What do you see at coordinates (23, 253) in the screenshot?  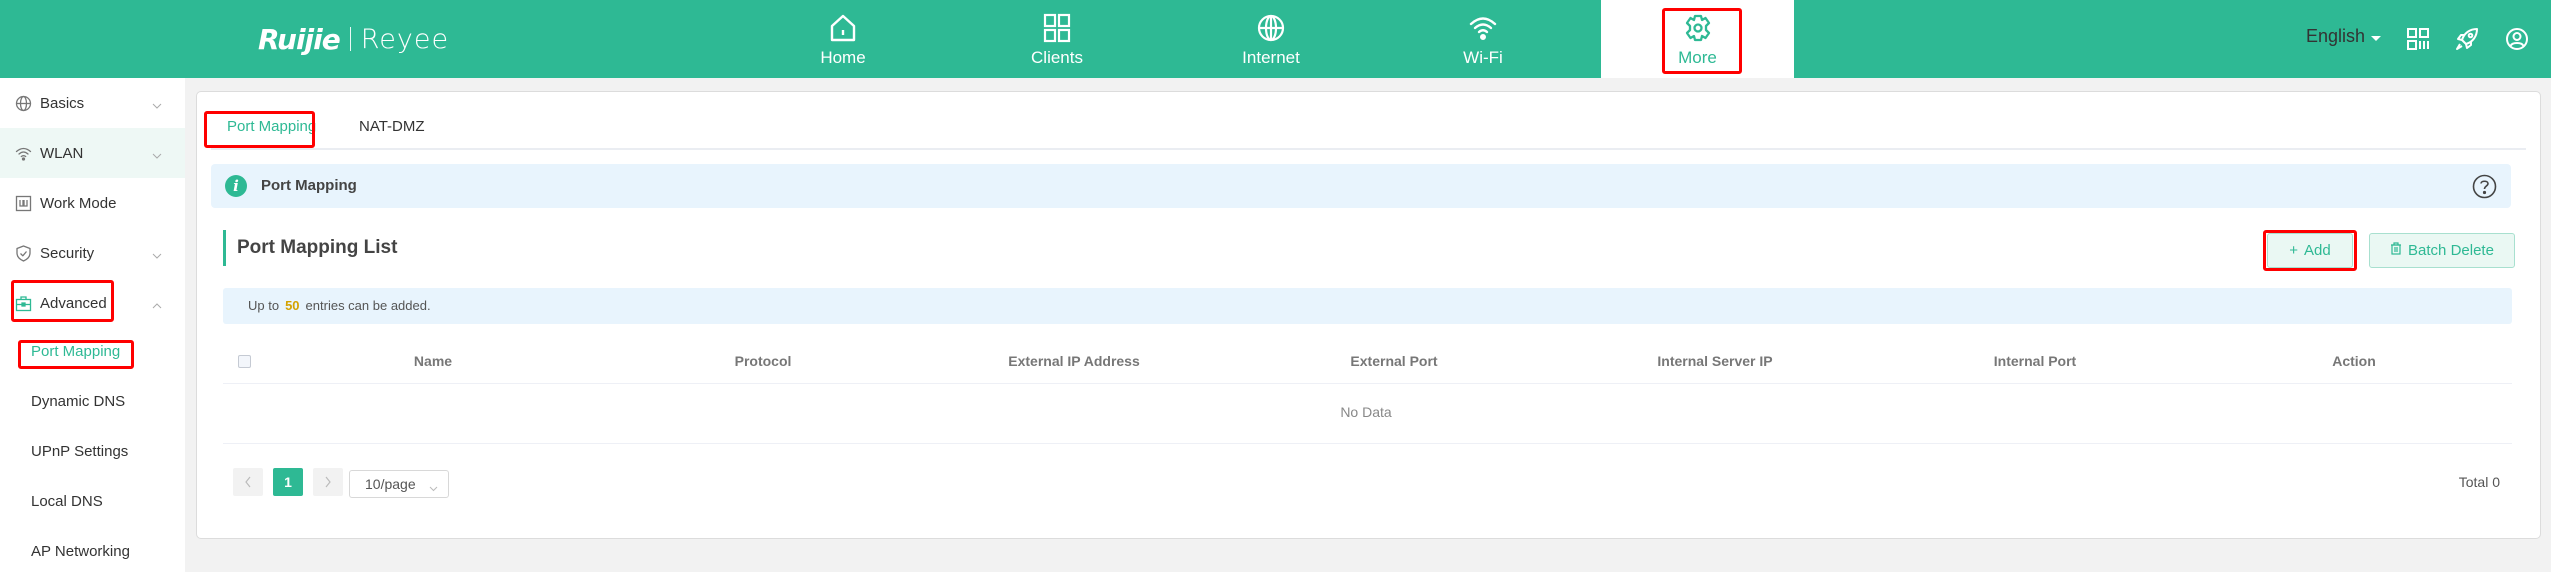 I see `shield-icon` at bounding box center [23, 253].